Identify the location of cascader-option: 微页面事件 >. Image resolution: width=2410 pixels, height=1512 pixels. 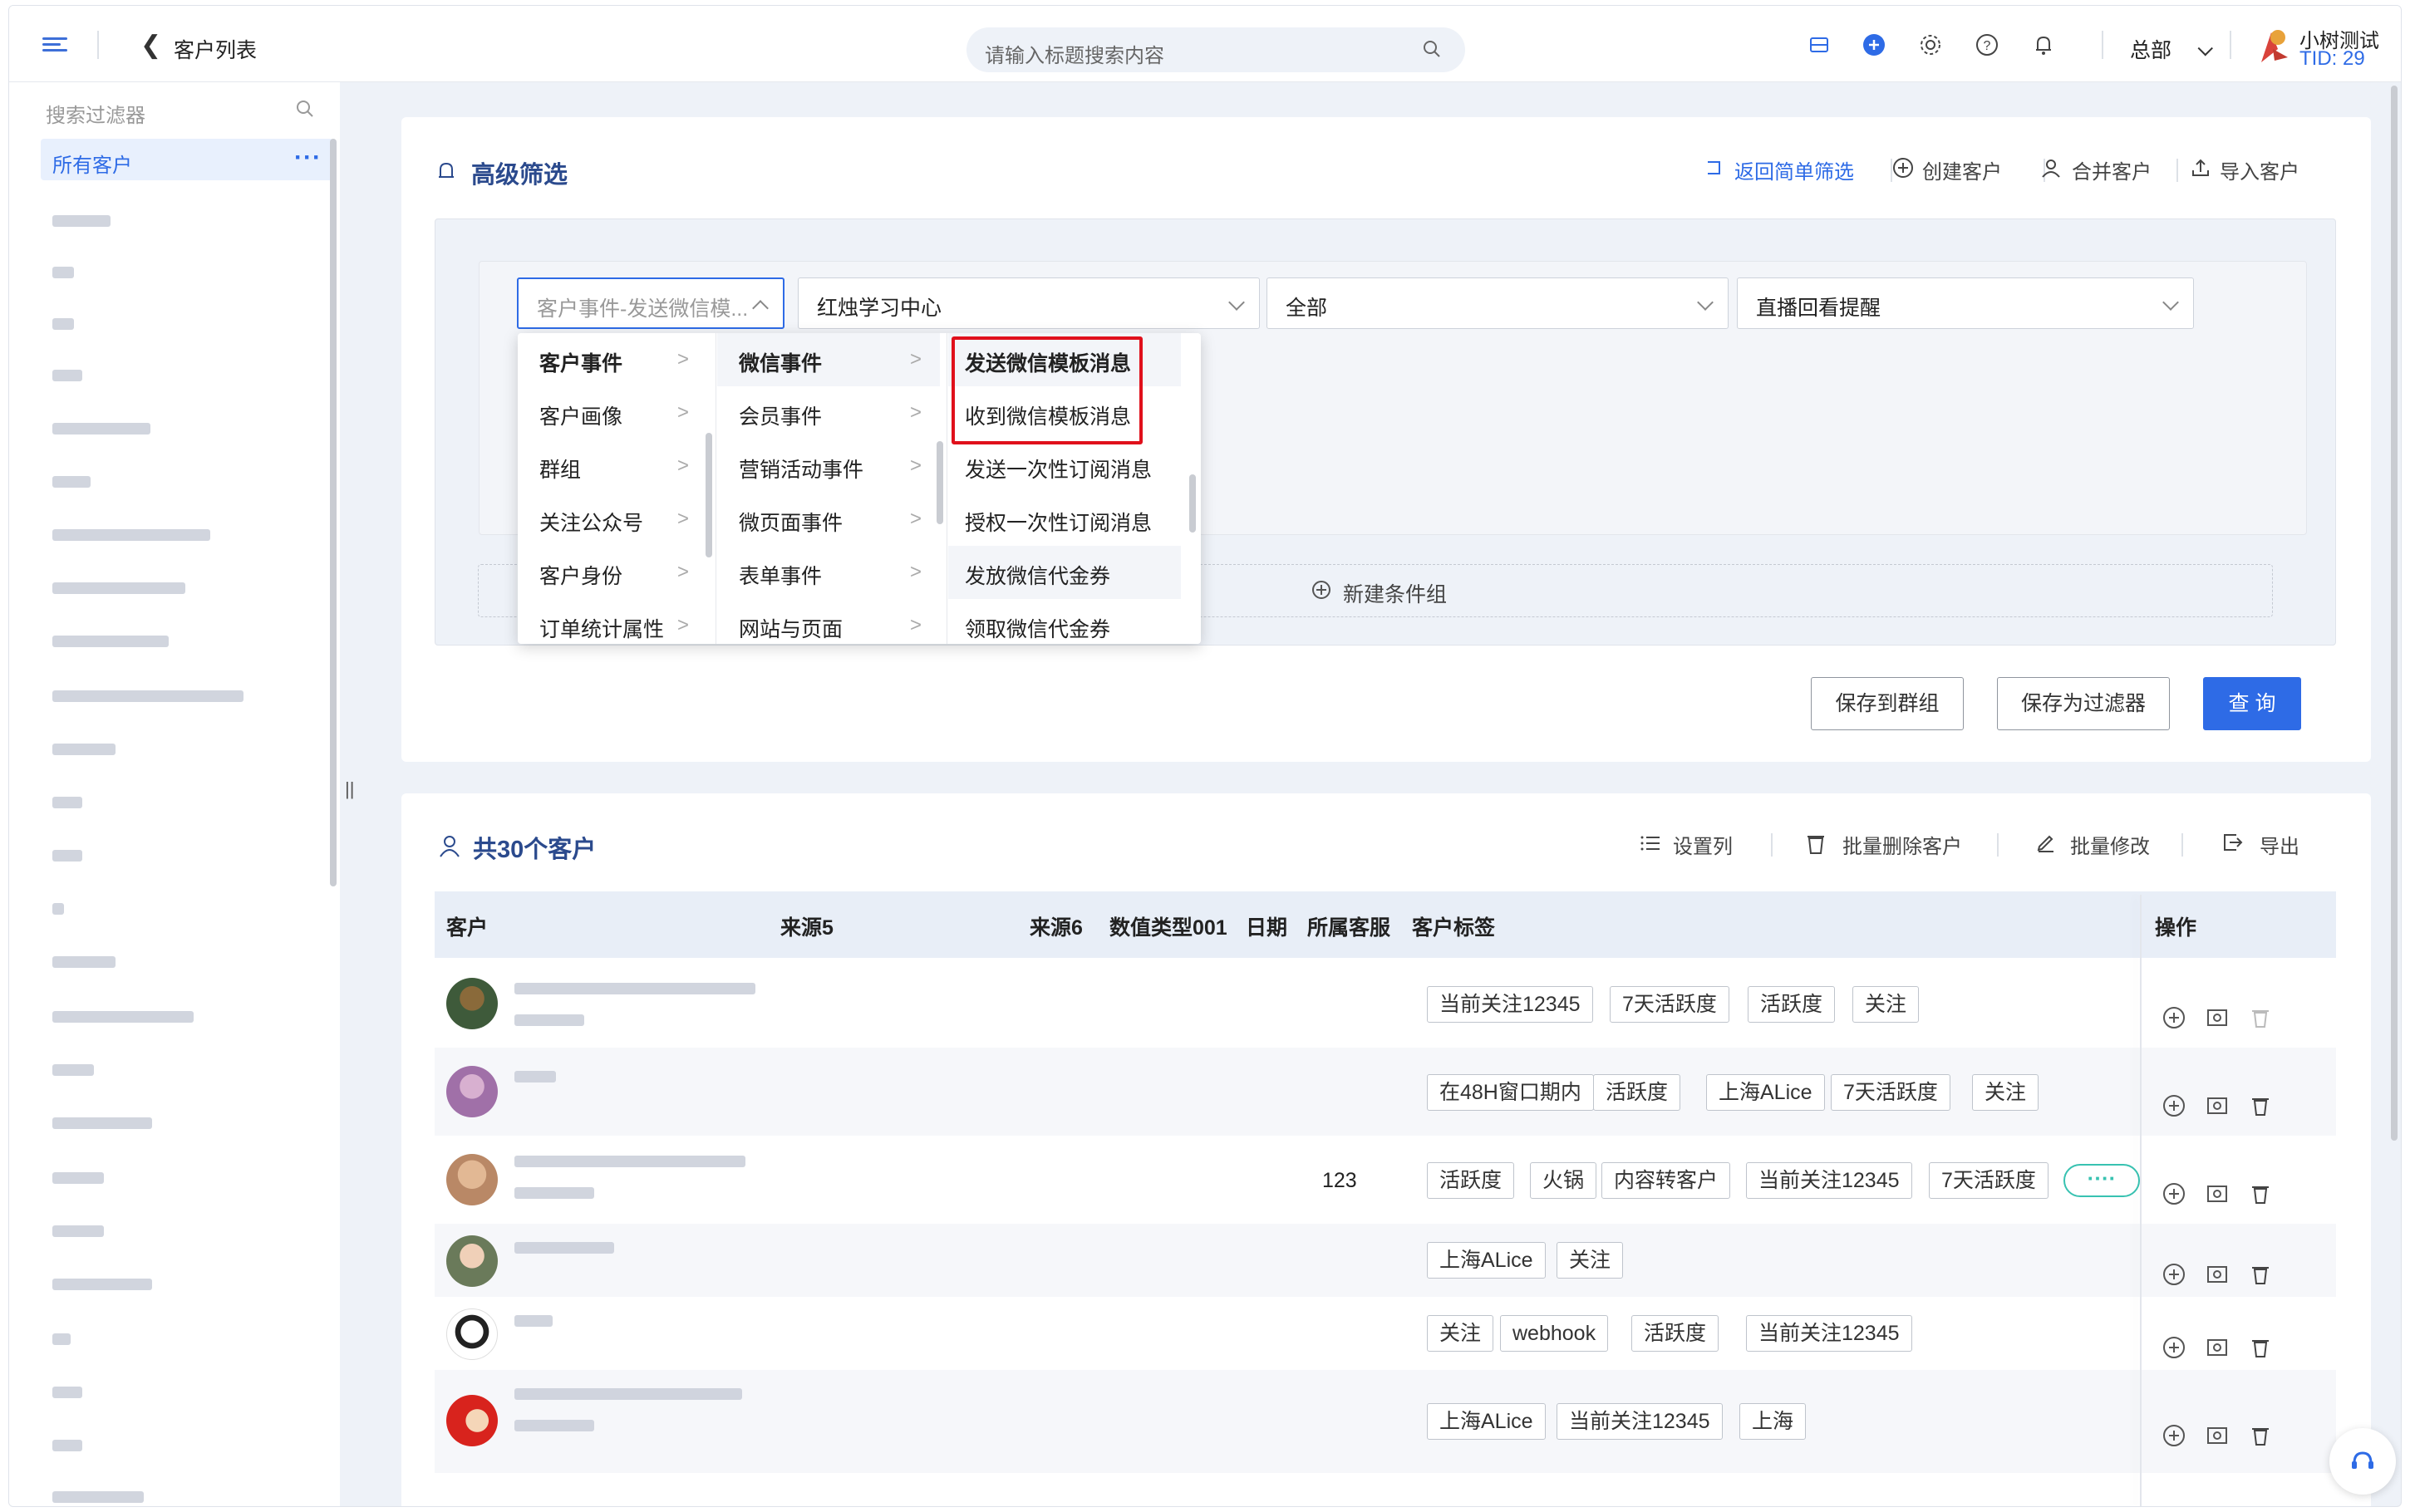
(828, 520).